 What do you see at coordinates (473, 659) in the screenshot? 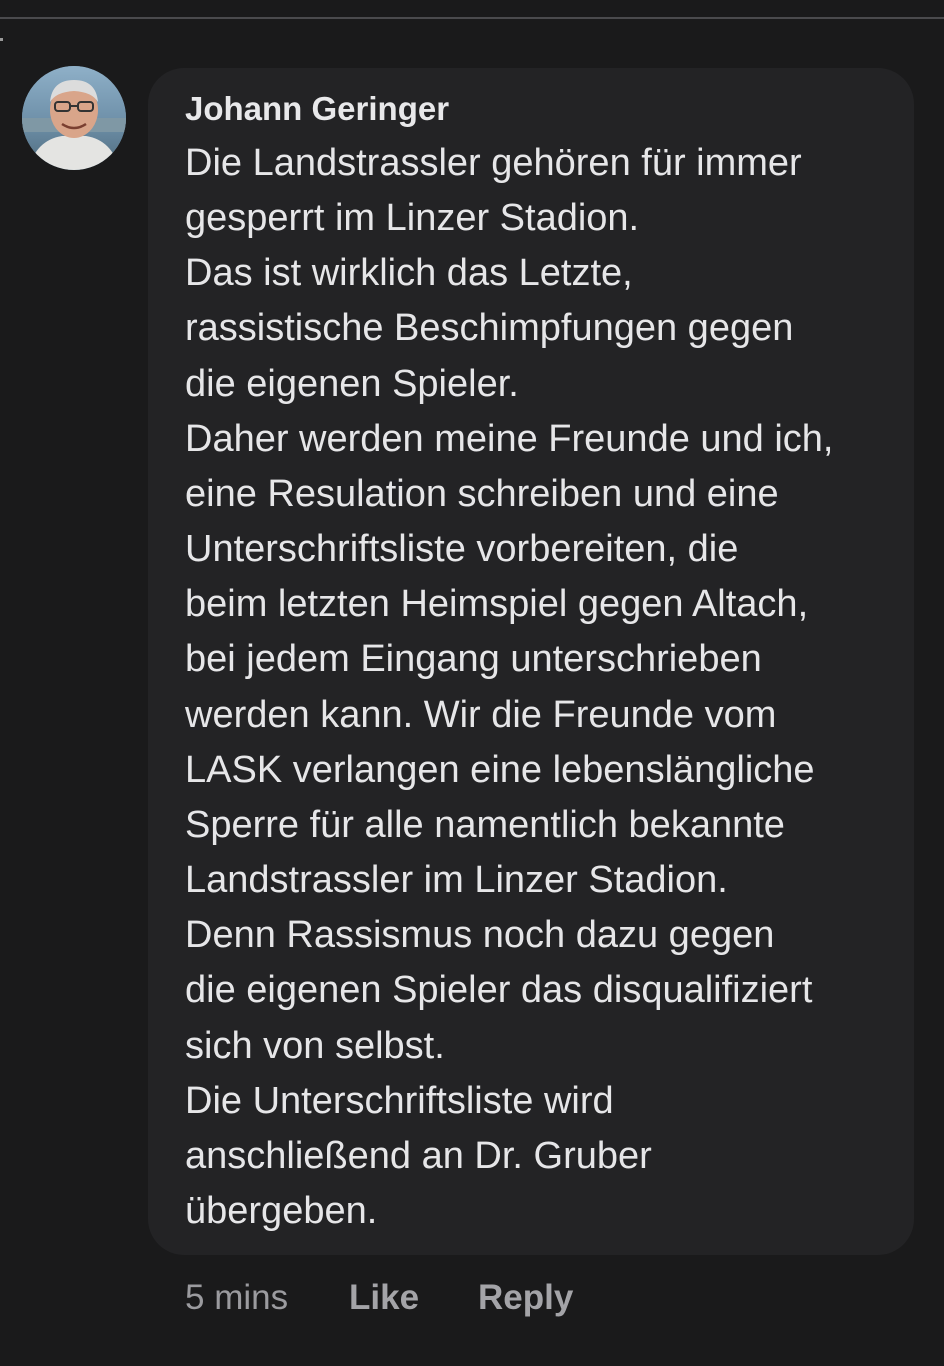
I see `comment-text-line: bei jedem Eingang unterschrieben` at bounding box center [473, 659].